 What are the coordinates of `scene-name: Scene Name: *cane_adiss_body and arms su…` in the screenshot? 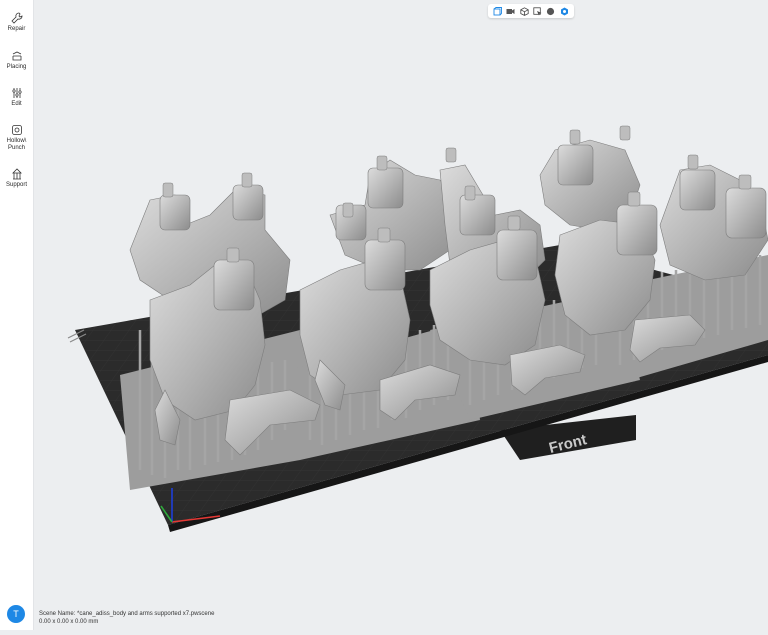 It's located at (127, 614).